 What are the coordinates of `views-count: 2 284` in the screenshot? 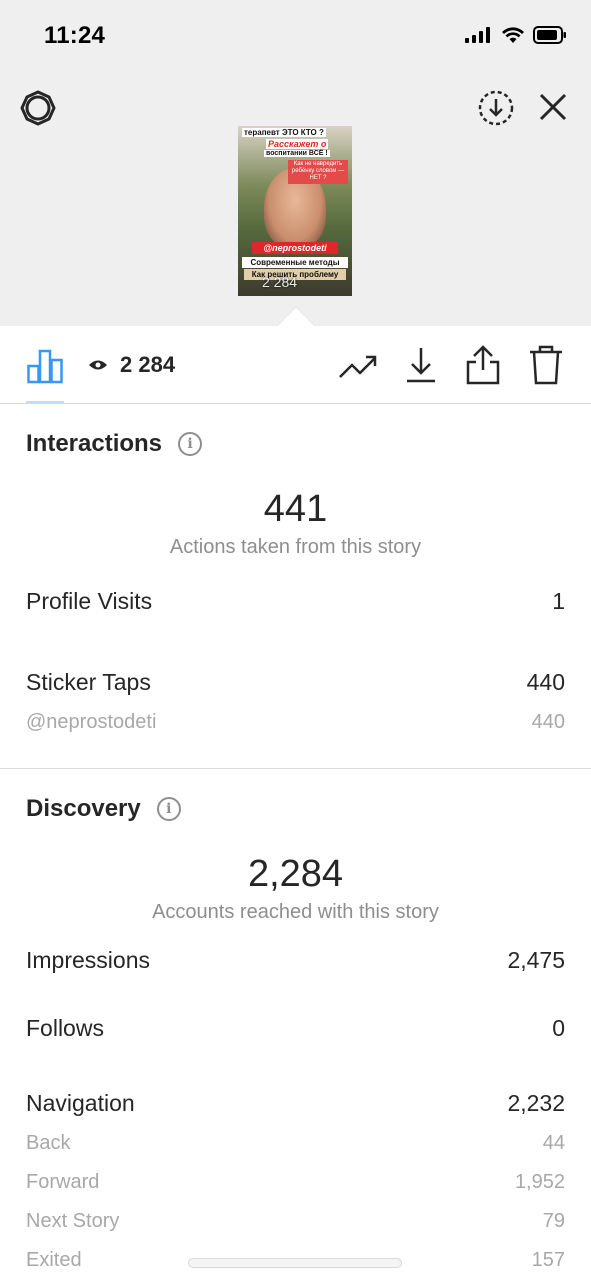 It's located at (131, 365).